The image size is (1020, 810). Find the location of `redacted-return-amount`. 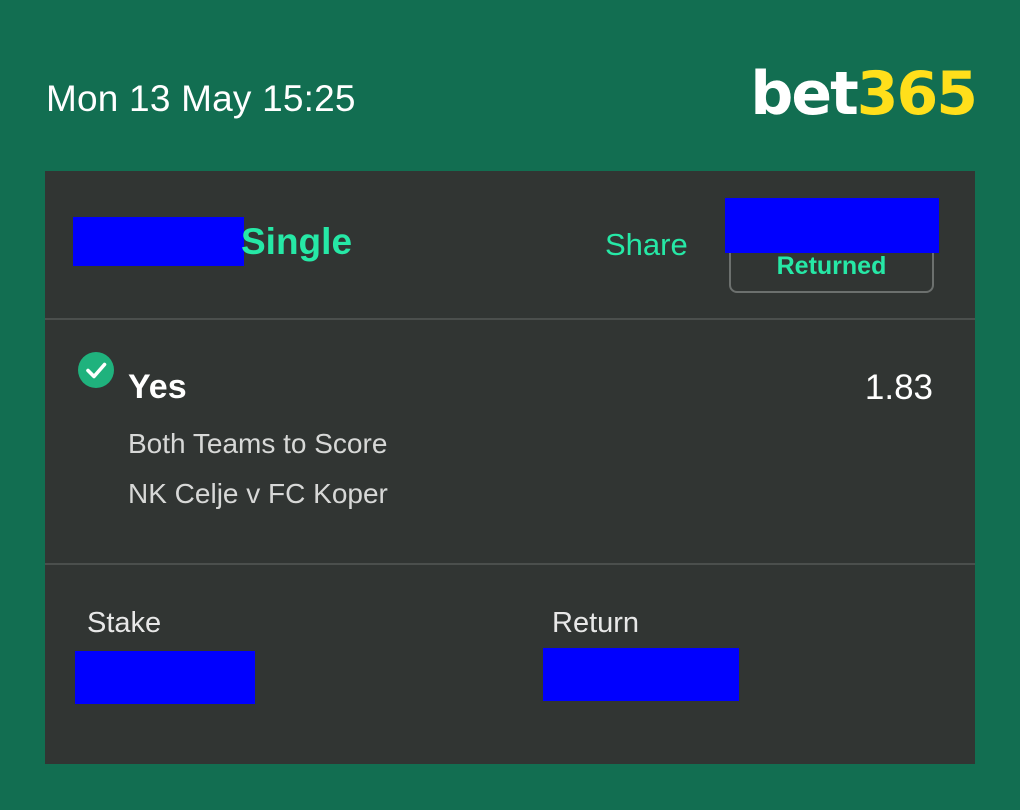

redacted-return-amount is located at coordinates (832, 225).